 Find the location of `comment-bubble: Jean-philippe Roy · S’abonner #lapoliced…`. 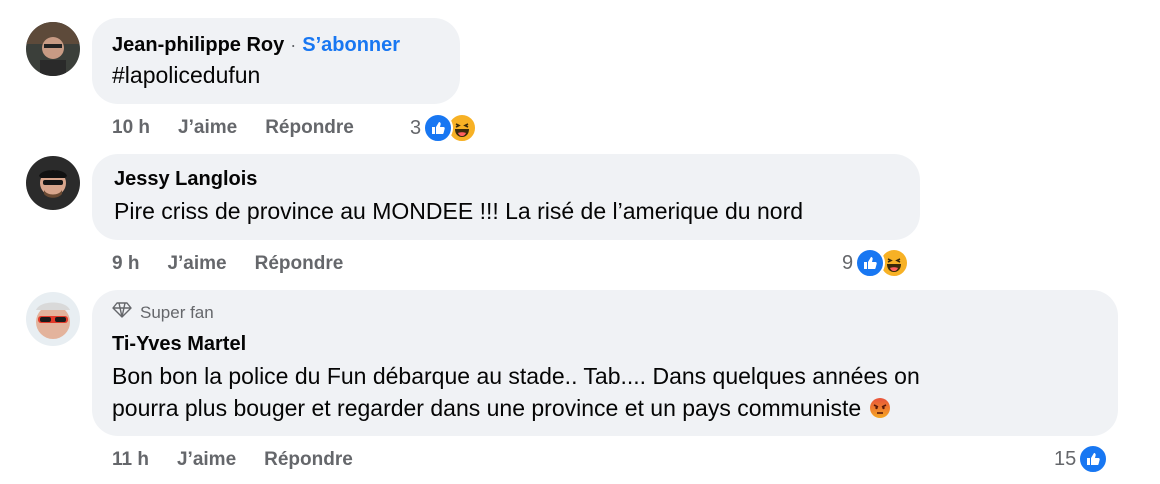

comment-bubble: Jean-philippe Roy · S’abonner #lapoliced… is located at coordinates (276, 61).